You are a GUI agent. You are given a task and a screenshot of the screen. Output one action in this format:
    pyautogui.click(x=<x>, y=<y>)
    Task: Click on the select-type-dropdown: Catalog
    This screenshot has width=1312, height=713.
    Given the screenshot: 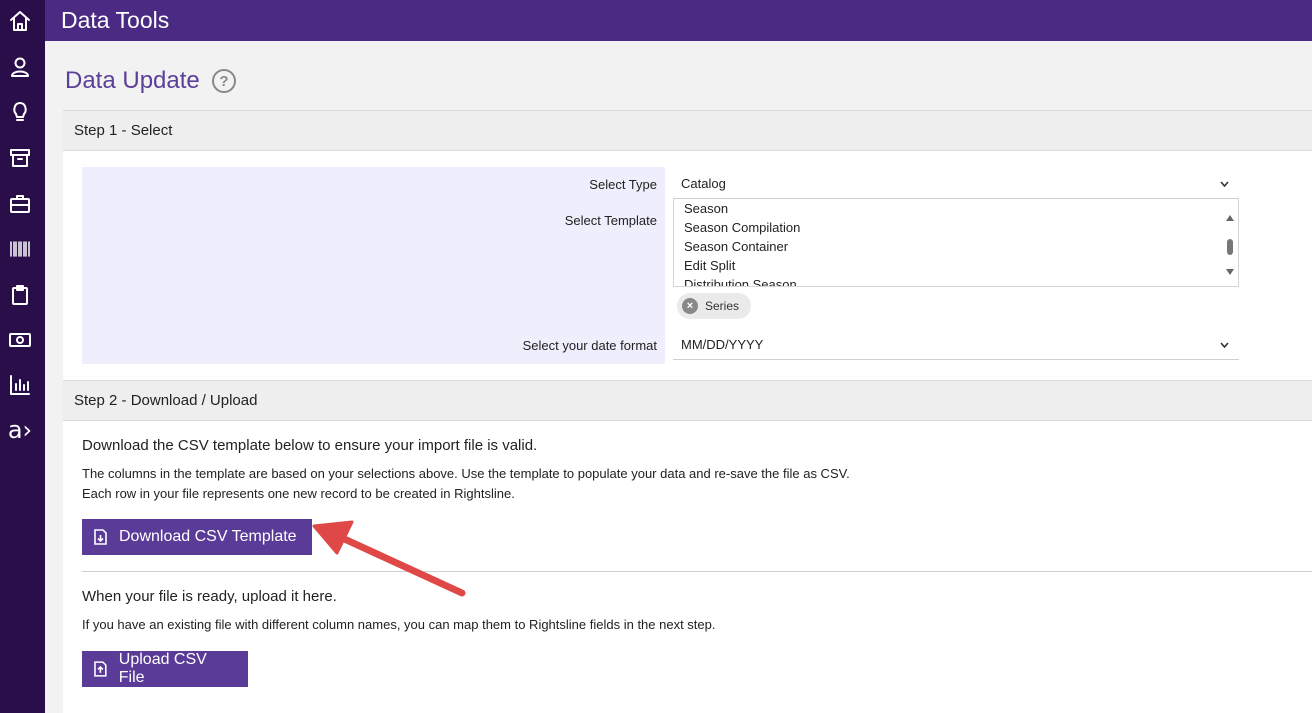 What is the action you would take?
    pyautogui.click(x=956, y=184)
    